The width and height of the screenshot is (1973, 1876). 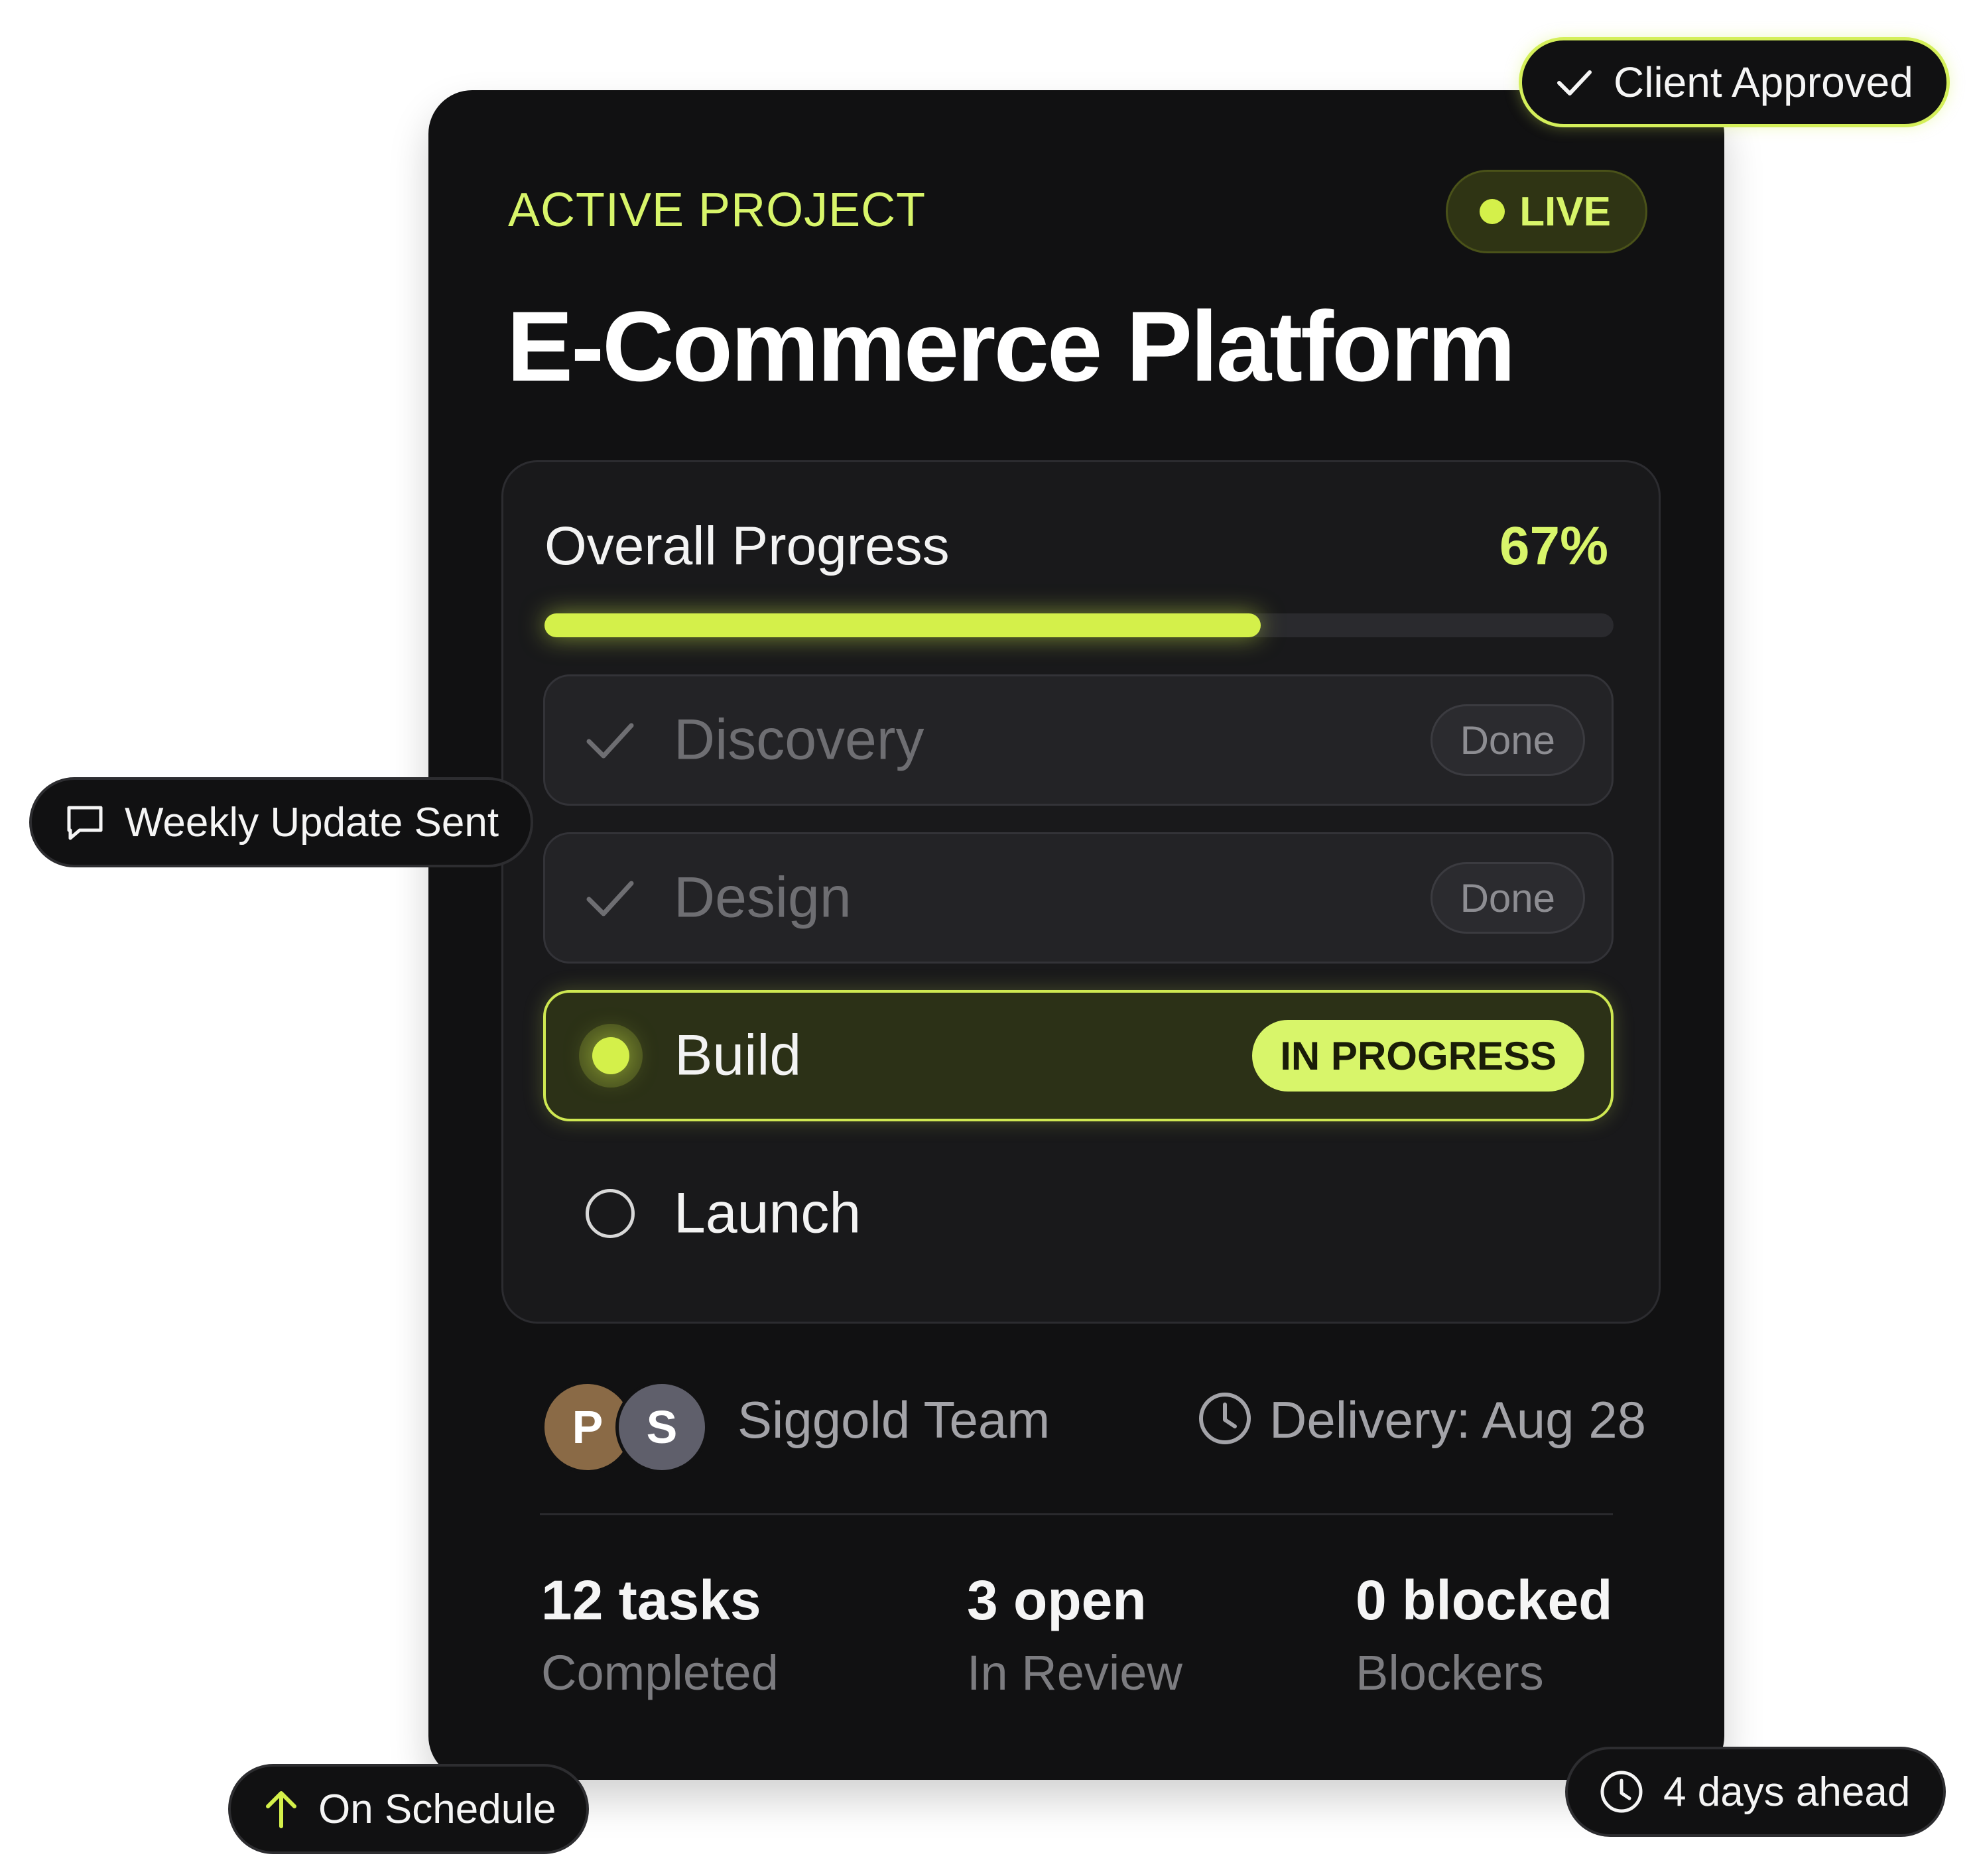 What do you see at coordinates (281, 1809) in the screenshot?
I see `arrow-up-icon` at bounding box center [281, 1809].